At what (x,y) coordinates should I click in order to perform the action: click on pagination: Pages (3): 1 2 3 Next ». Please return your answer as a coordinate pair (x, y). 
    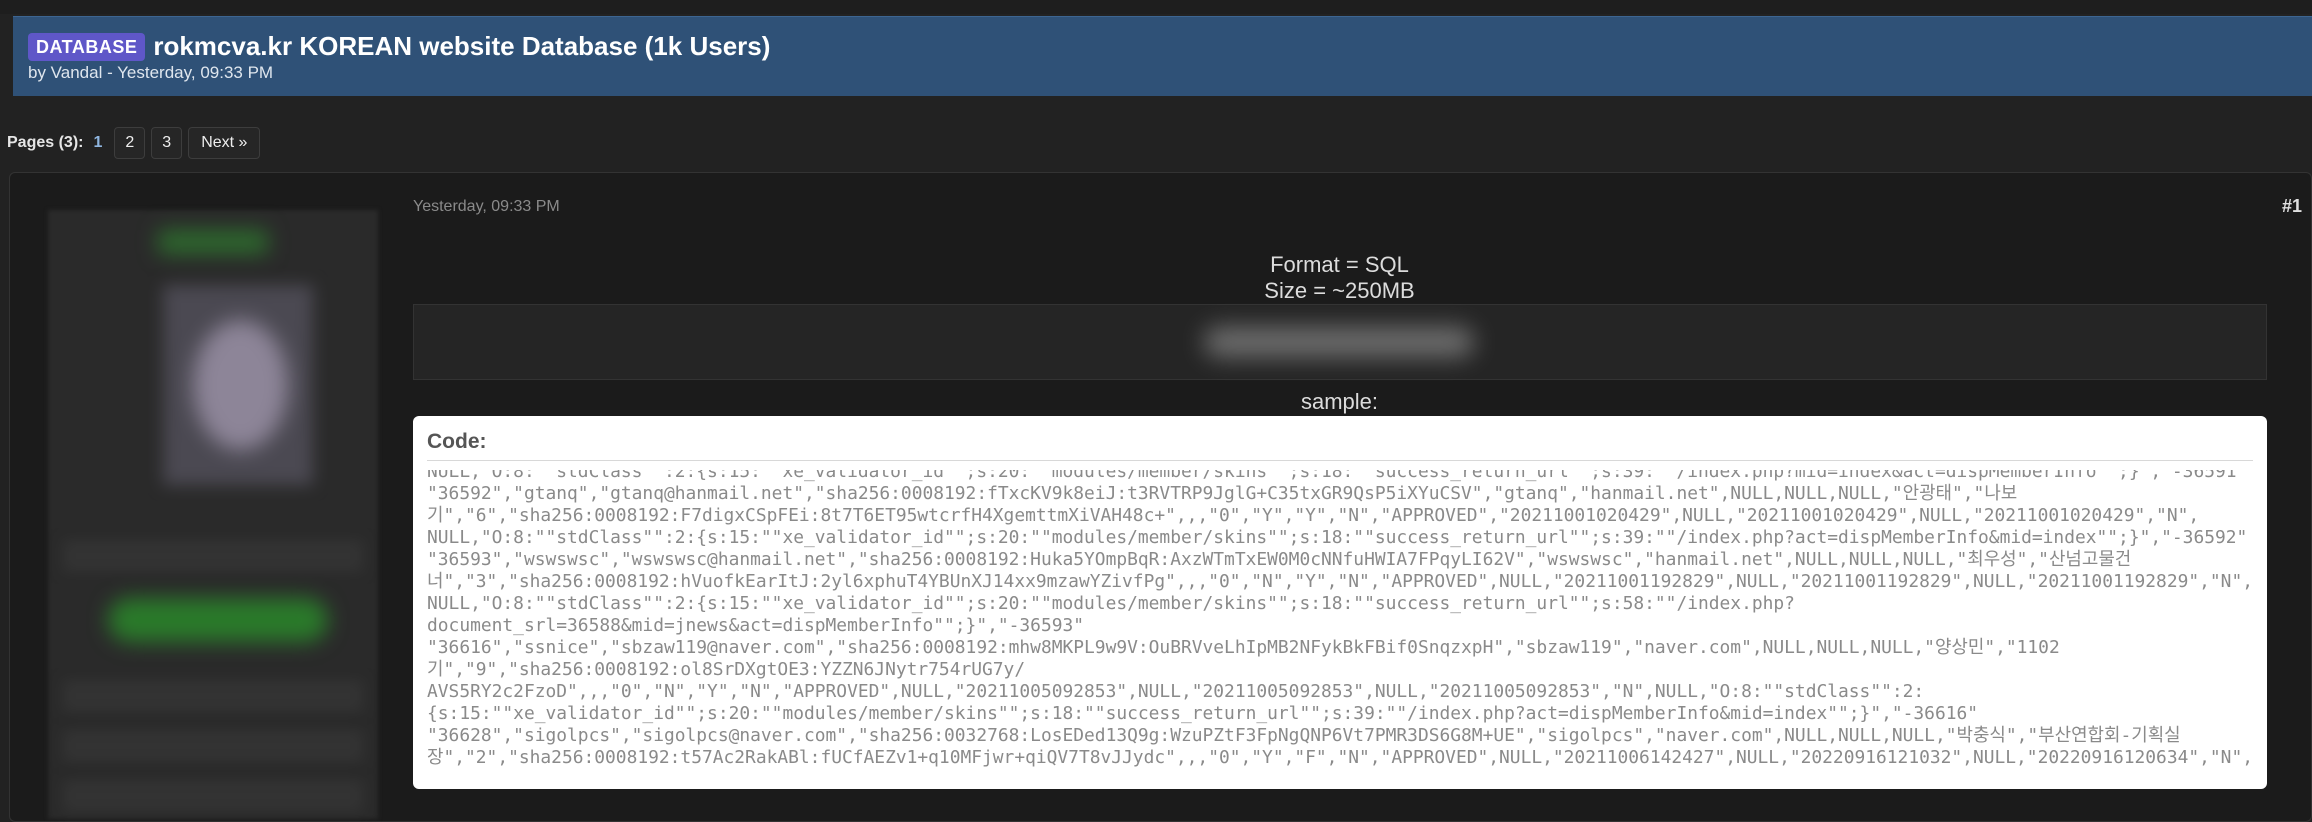
    Looking at the image, I should click on (136, 143).